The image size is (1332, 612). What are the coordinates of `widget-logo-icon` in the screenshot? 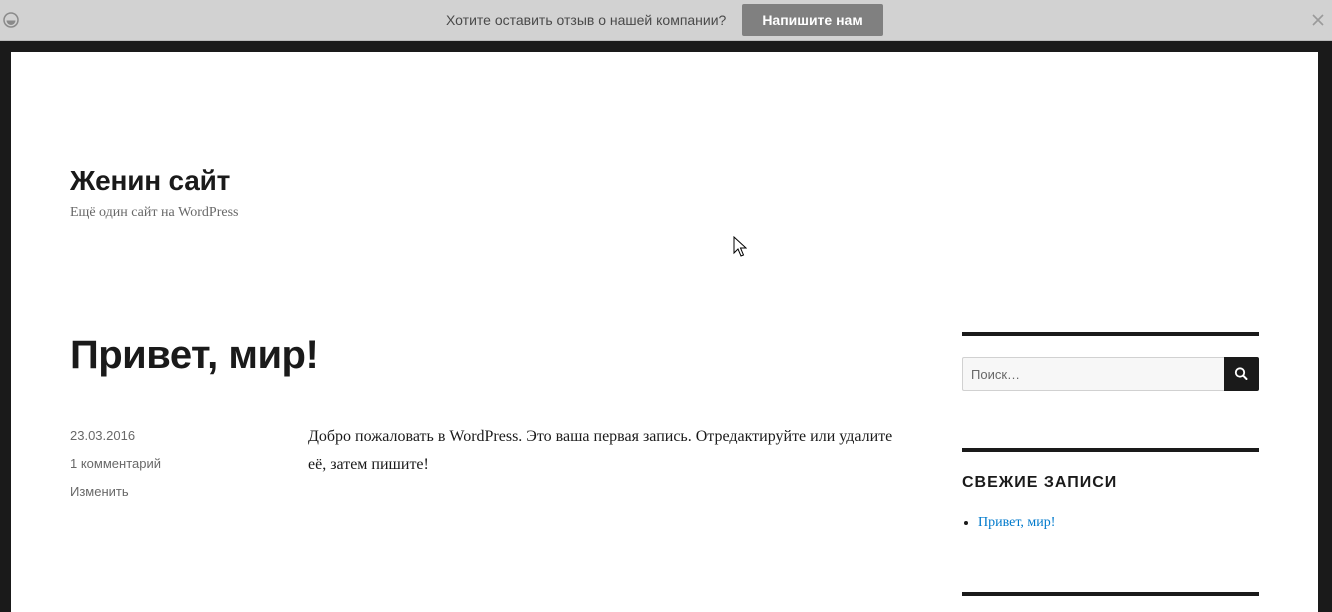 It's located at (11, 20).